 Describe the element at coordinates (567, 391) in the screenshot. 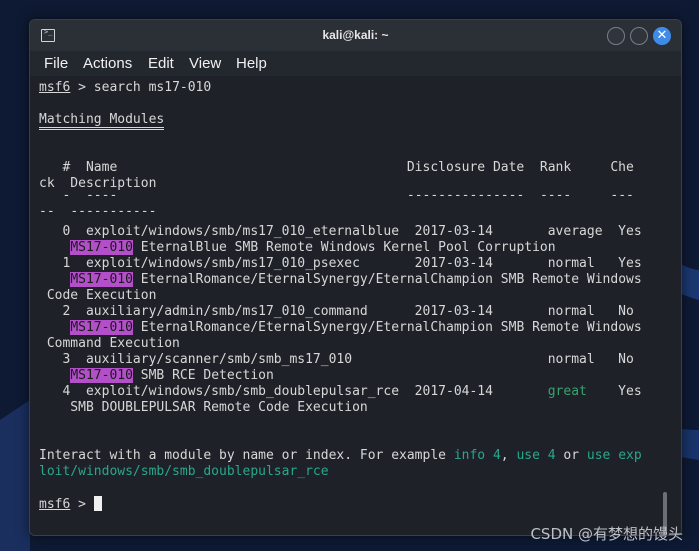

I see `rank-great: great` at that location.